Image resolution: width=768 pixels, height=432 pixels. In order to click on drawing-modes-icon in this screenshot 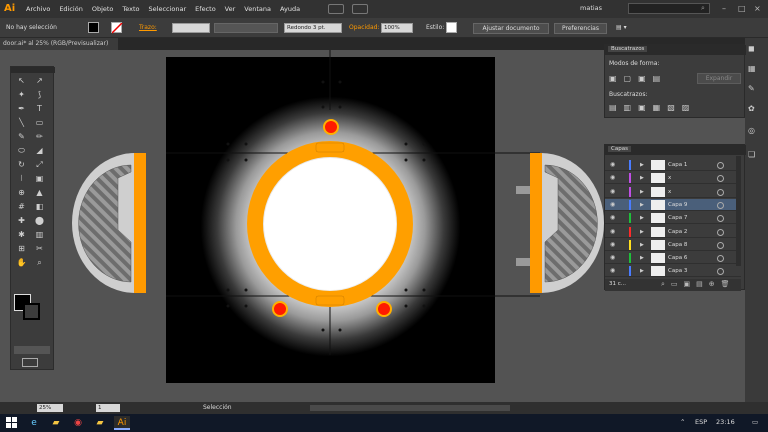, I will do `click(32, 350)`.